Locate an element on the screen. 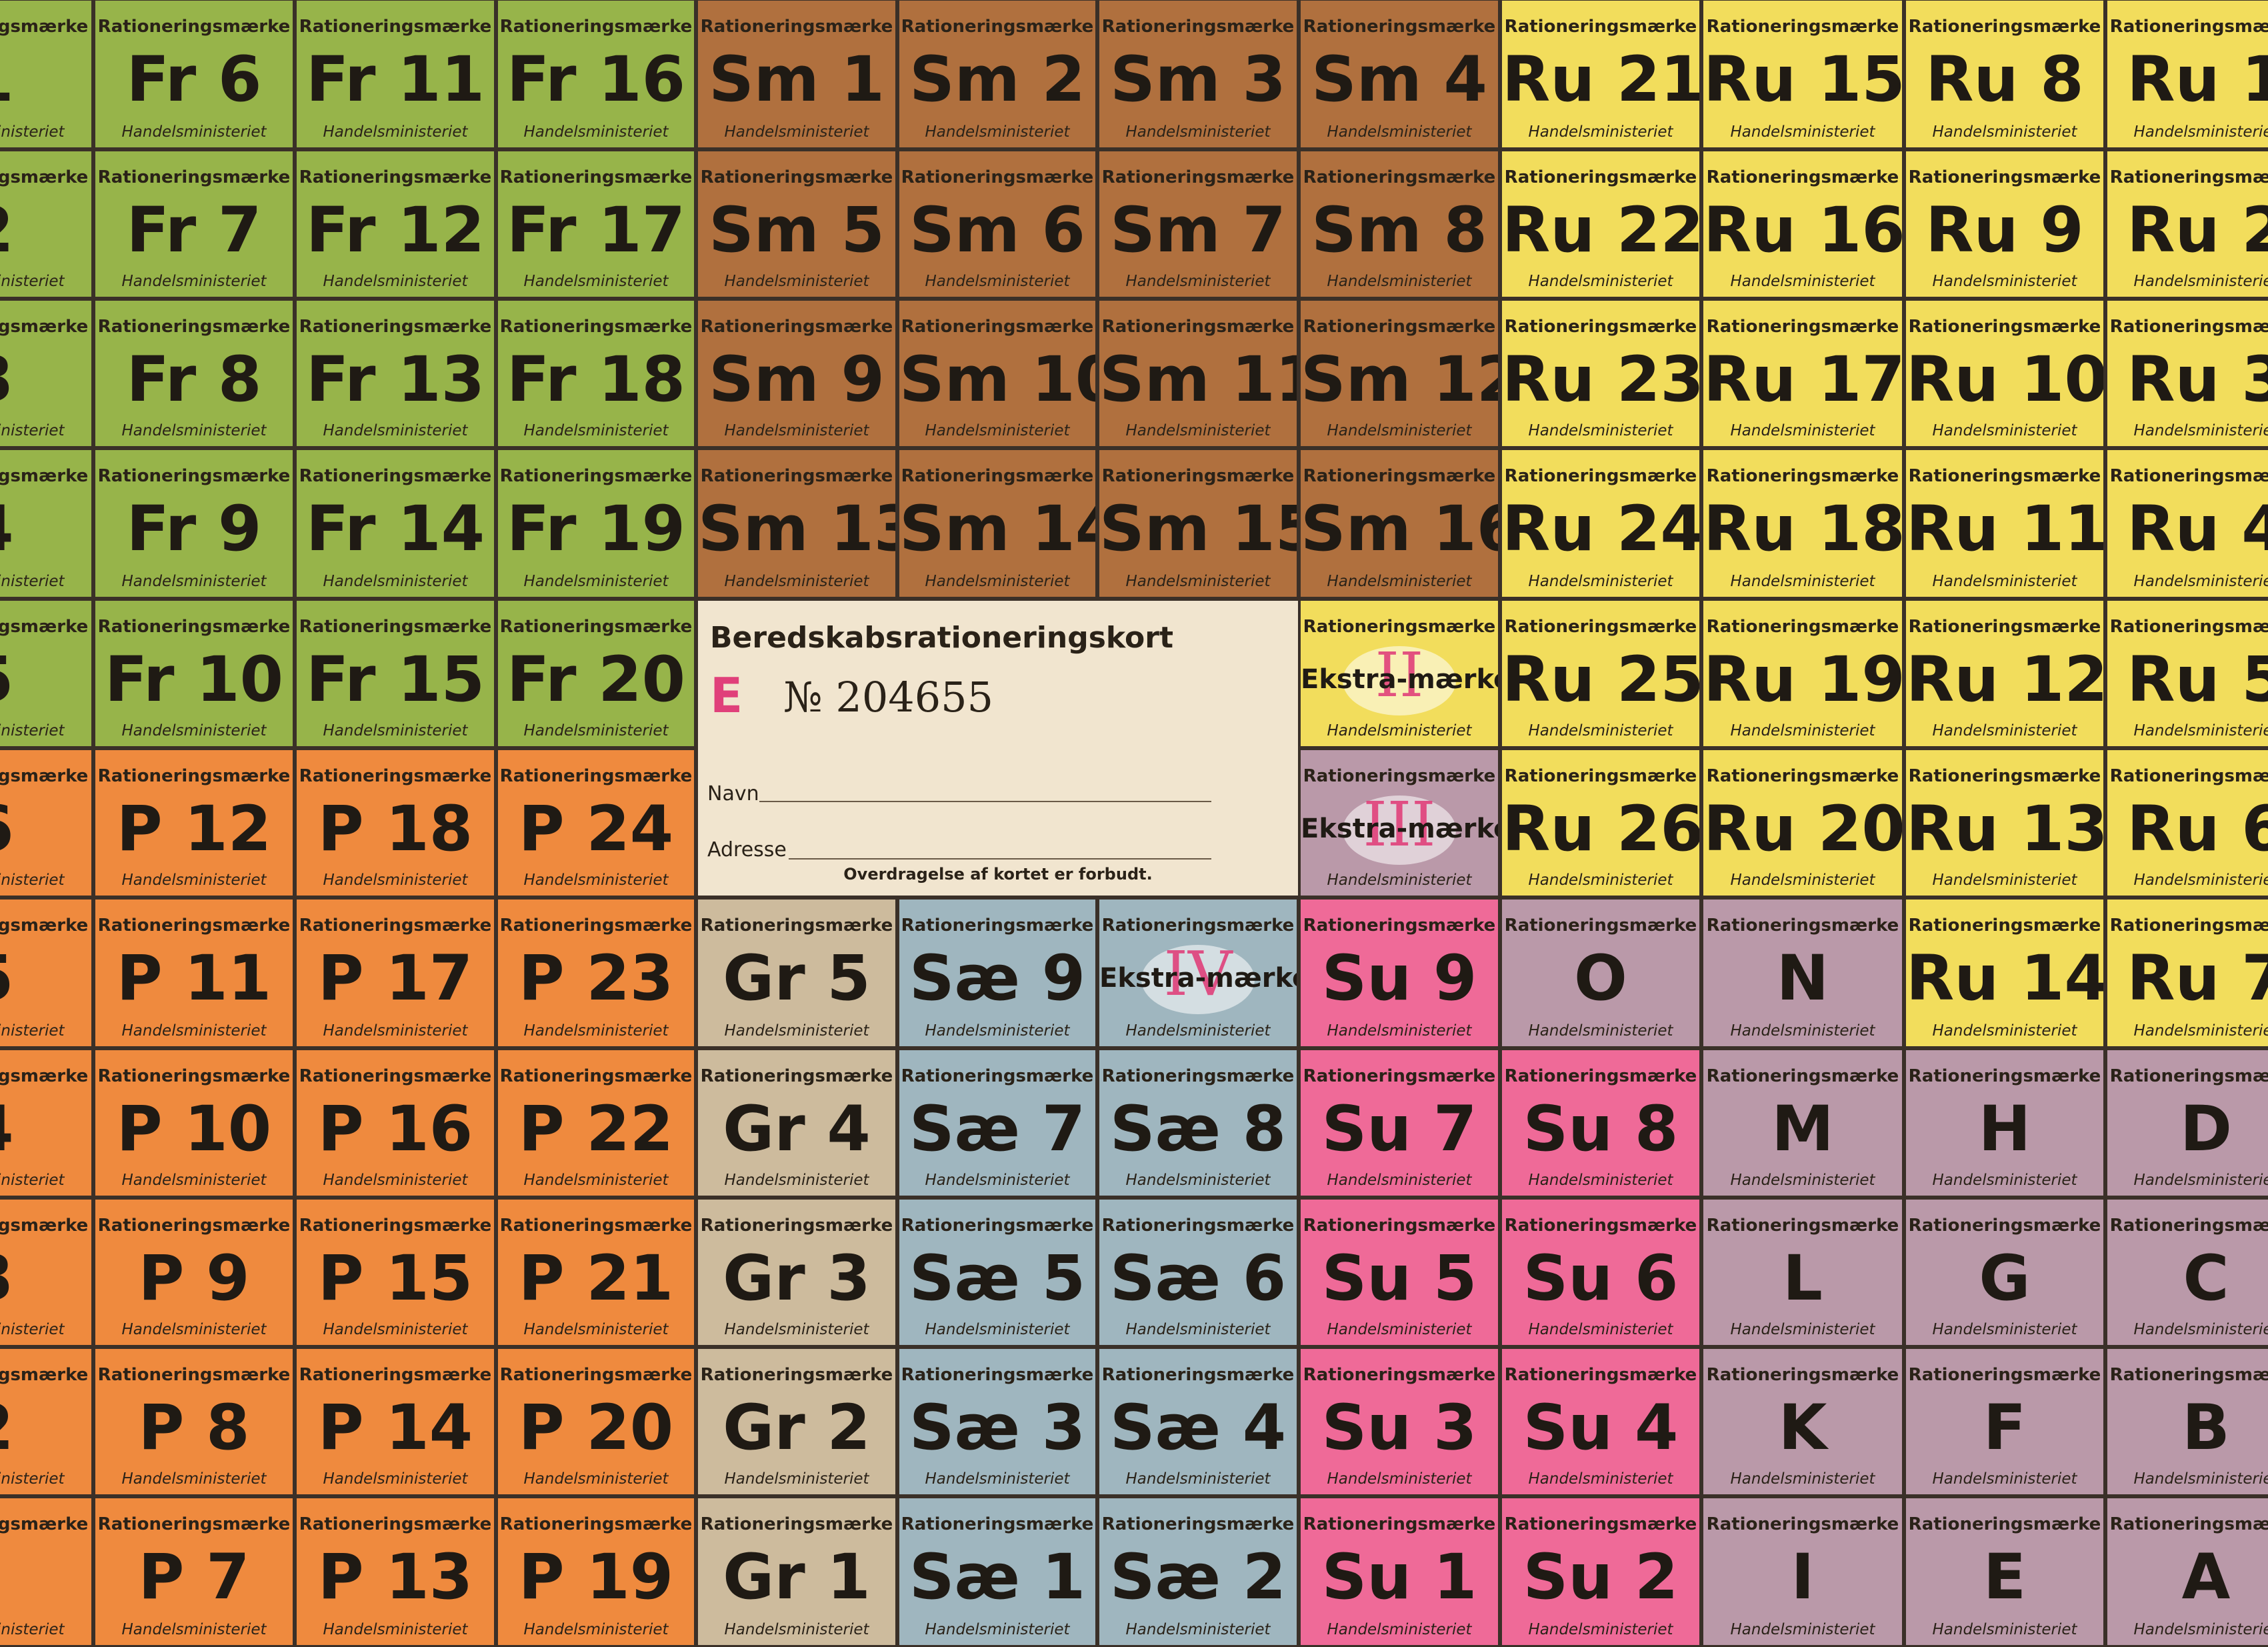  ration-stamp: Rationeringsmærke Sm 6 Handelsministeriet is located at coordinates (997, 224).